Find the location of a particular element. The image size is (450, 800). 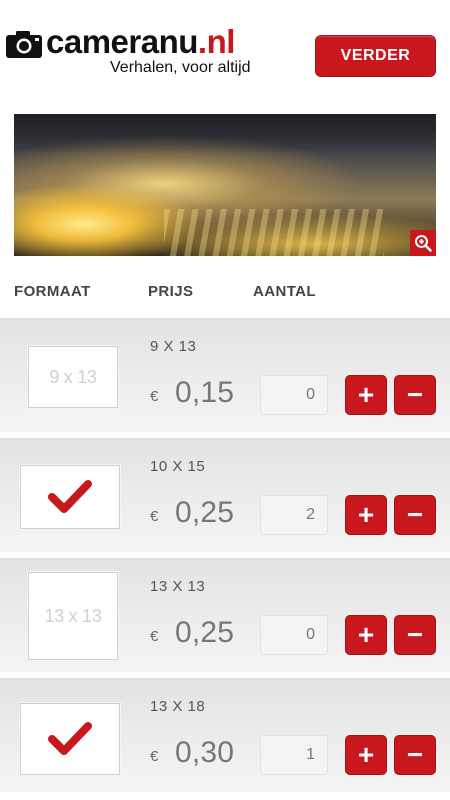

continue-button: VERDER is located at coordinates (375, 56).